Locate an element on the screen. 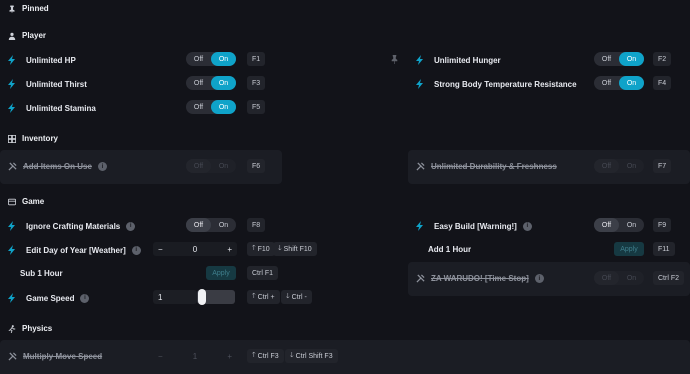  game-icon is located at coordinates (12, 201).